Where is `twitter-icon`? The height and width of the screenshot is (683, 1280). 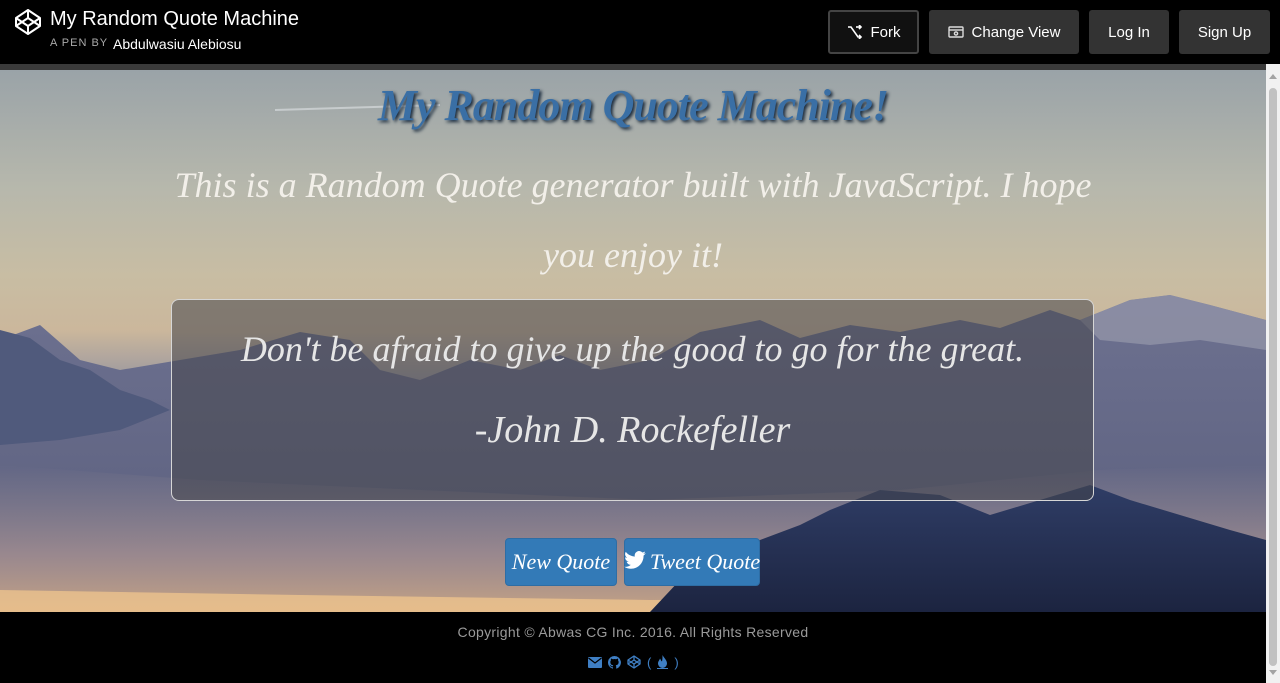 twitter-icon is located at coordinates (635, 562).